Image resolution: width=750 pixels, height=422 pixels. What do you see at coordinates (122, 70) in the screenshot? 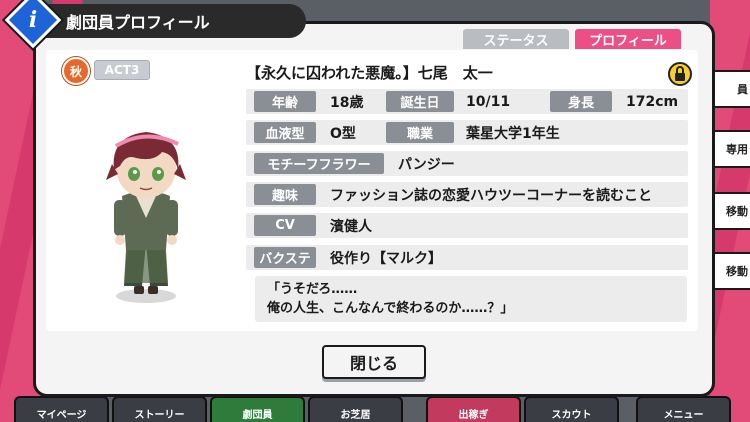
I see `act-badge: ACT3` at bounding box center [122, 70].